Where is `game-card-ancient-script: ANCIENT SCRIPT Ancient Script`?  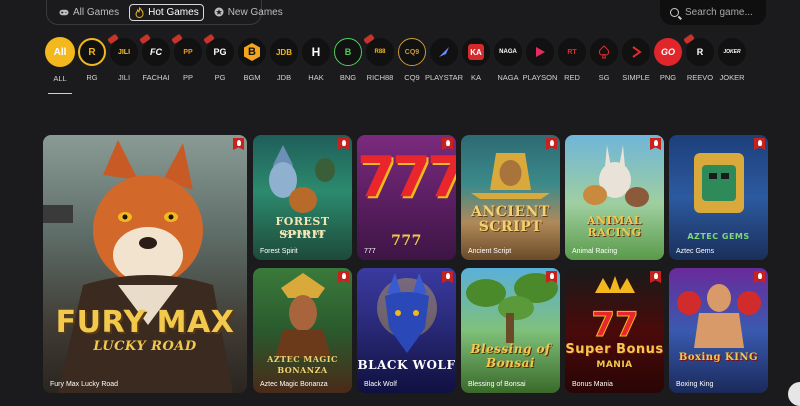 game-card-ancient-script: ANCIENT SCRIPT Ancient Script is located at coordinates (510, 197).